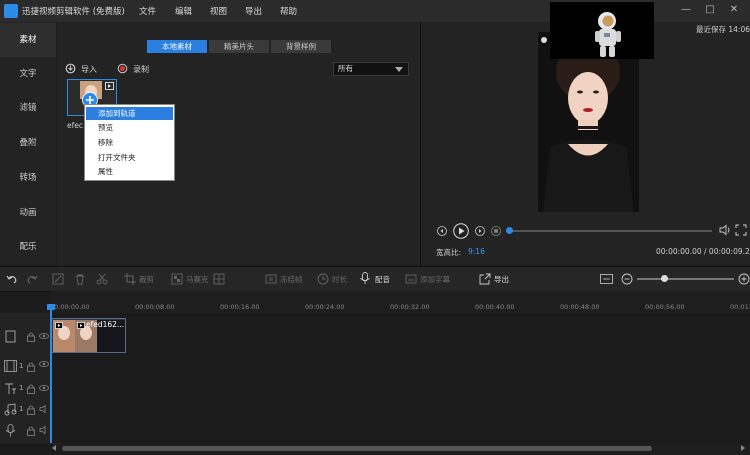 The image size is (750, 455). What do you see at coordinates (371, 69) in the screenshot?
I see `filter-select: 所有` at bounding box center [371, 69].